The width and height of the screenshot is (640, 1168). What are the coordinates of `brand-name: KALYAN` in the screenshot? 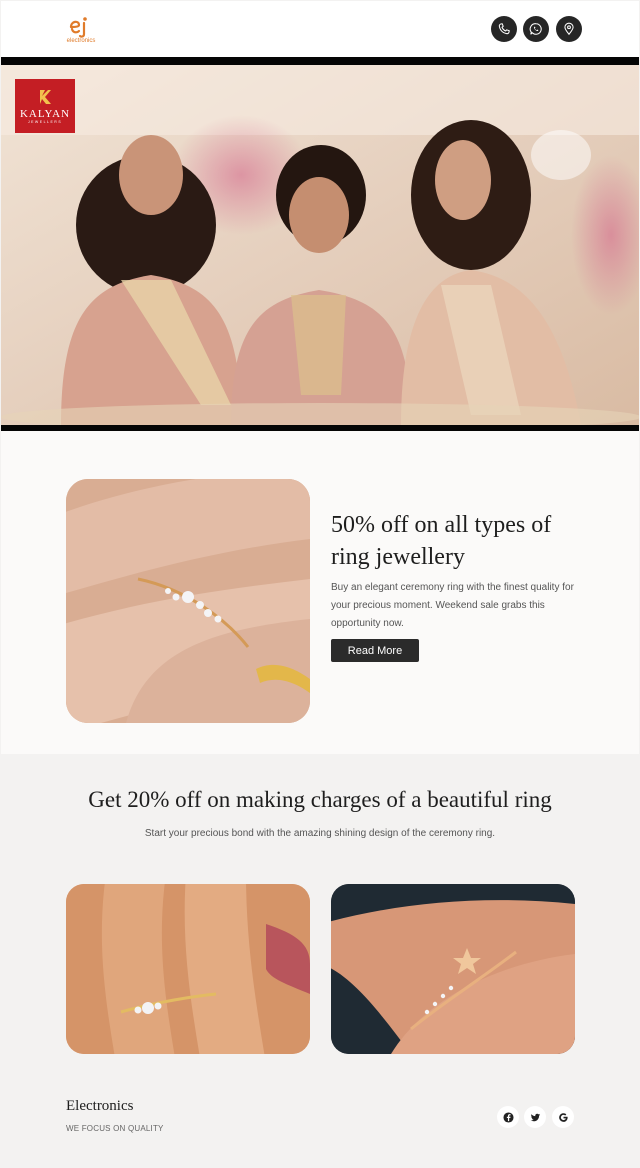 It's located at (45, 114).